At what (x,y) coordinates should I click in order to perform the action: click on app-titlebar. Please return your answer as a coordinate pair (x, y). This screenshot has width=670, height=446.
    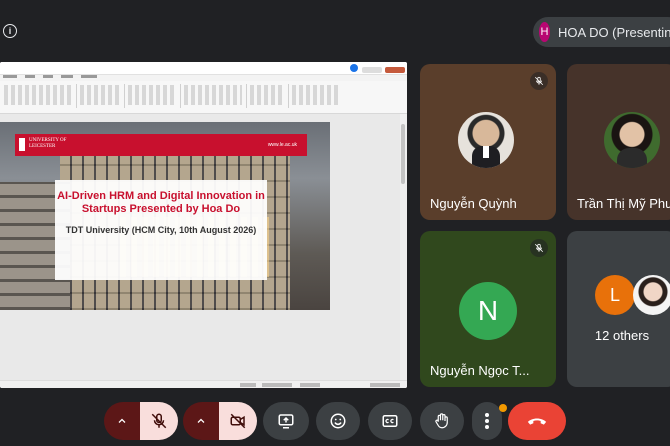
    Looking at the image, I should click on (203, 68).